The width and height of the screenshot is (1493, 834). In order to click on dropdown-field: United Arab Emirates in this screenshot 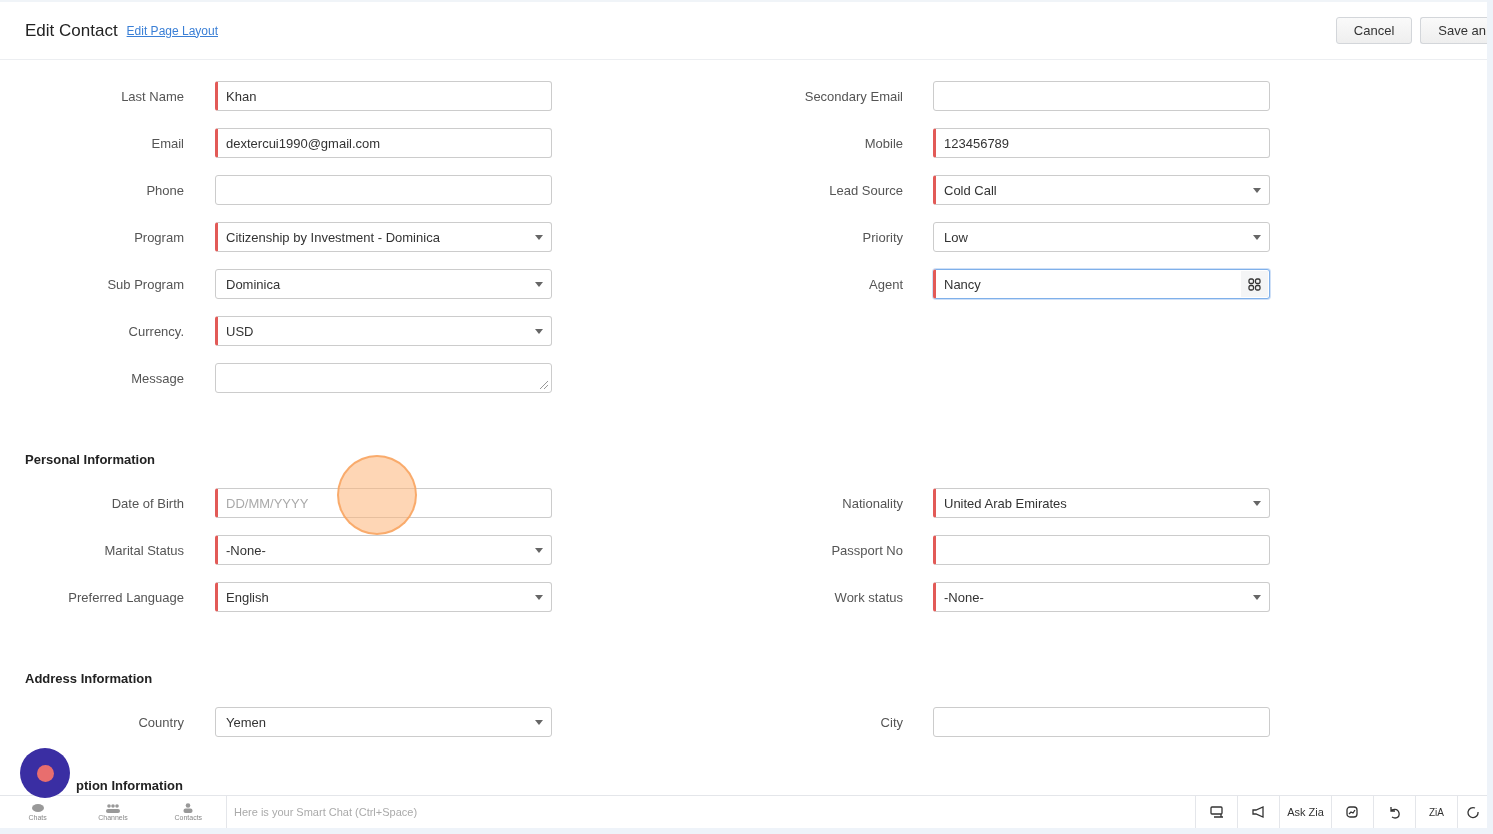, I will do `click(1101, 503)`.